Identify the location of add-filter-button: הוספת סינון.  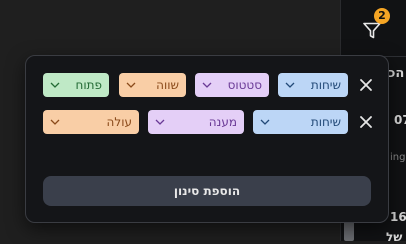
(207, 191).